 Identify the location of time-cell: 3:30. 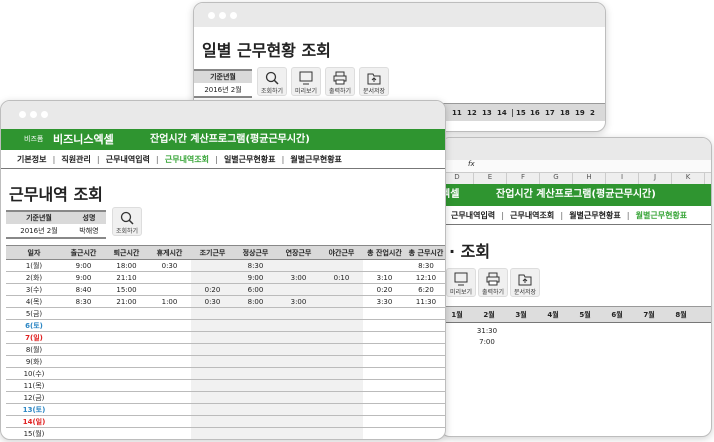
(384, 301).